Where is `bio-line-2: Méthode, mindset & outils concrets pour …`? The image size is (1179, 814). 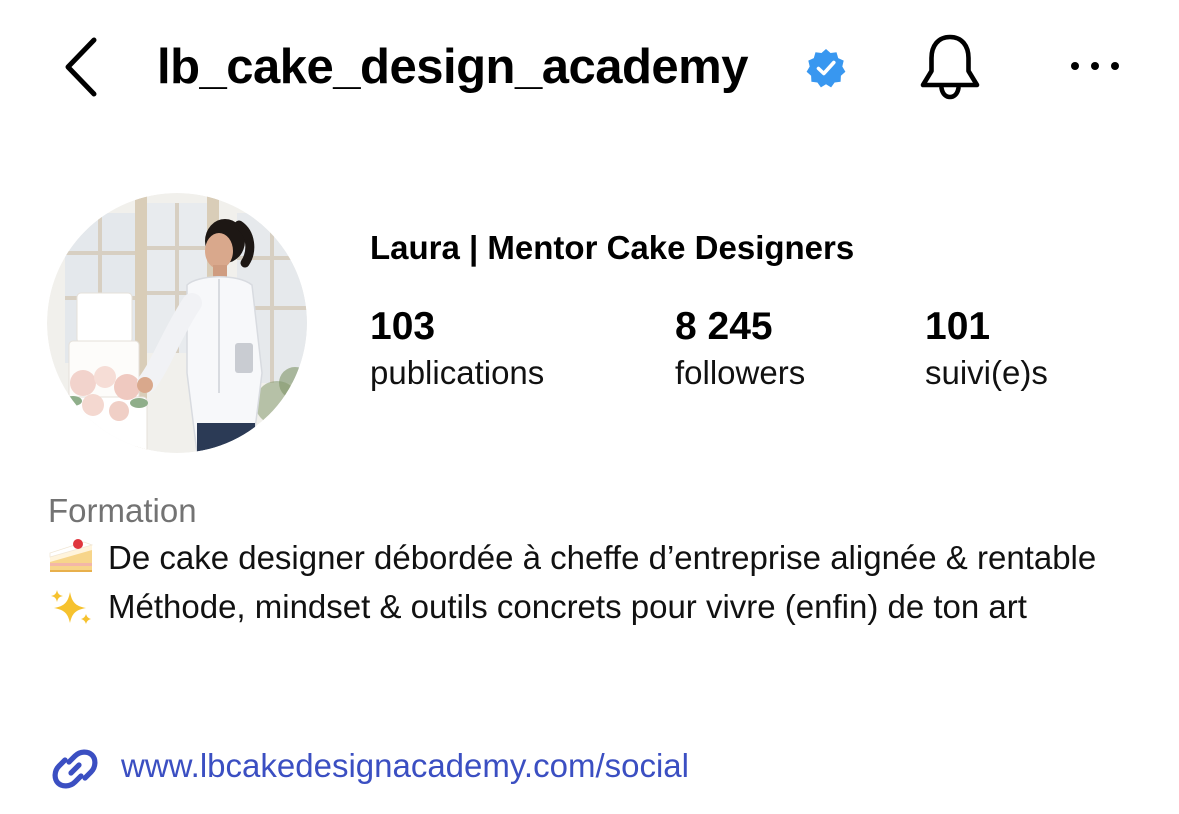
bio-line-2: Méthode, mindset & outils concrets pour … is located at coordinates (567, 606).